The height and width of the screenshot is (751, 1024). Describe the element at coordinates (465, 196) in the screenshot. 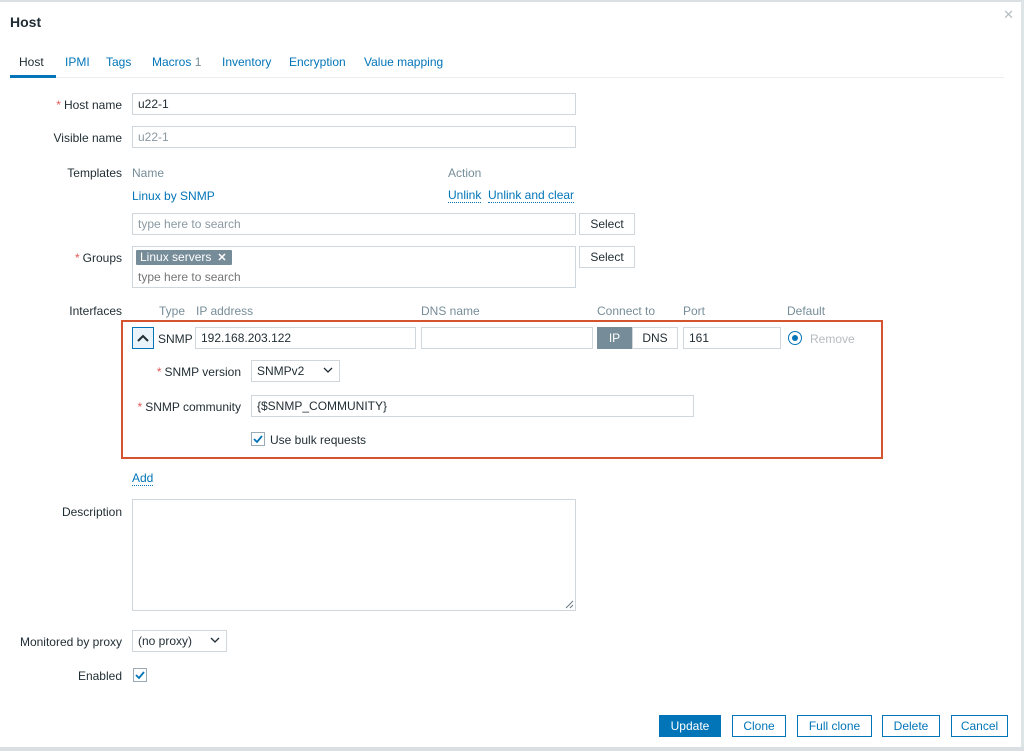

I see `template-unlink-link: Unlink` at that location.